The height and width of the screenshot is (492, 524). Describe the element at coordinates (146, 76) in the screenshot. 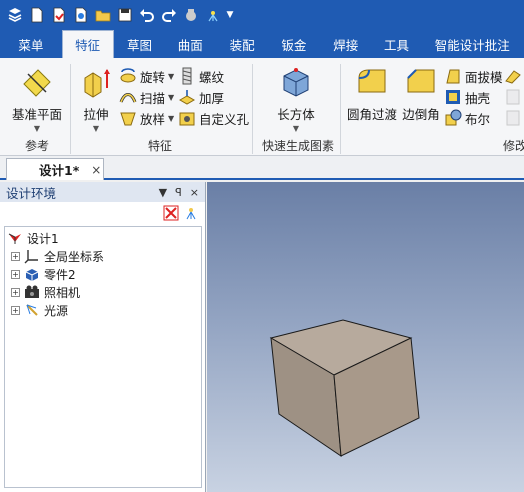

I see `revolve-button: 旋转 ▼` at that location.